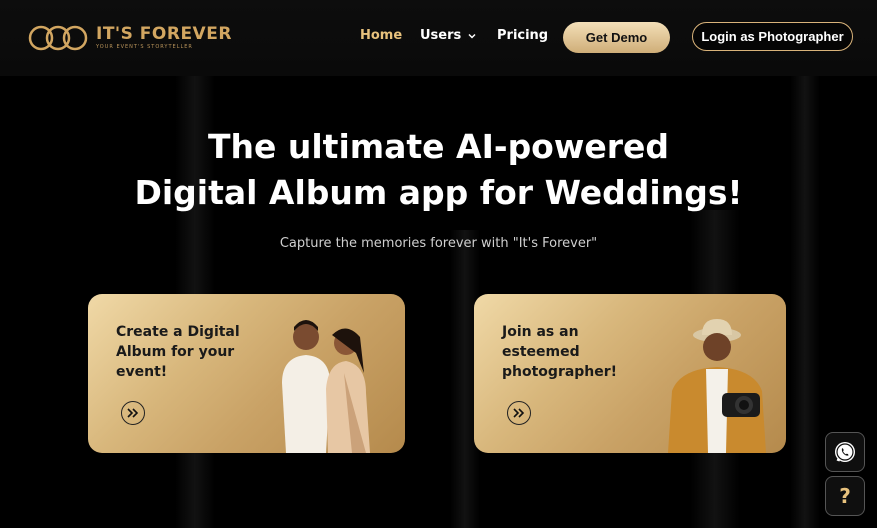 The height and width of the screenshot is (528, 877). What do you see at coordinates (630, 373) in the screenshot?
I see `join-photographer-card: Join as an esteemed photographer!` at bounding box center [630, 373].